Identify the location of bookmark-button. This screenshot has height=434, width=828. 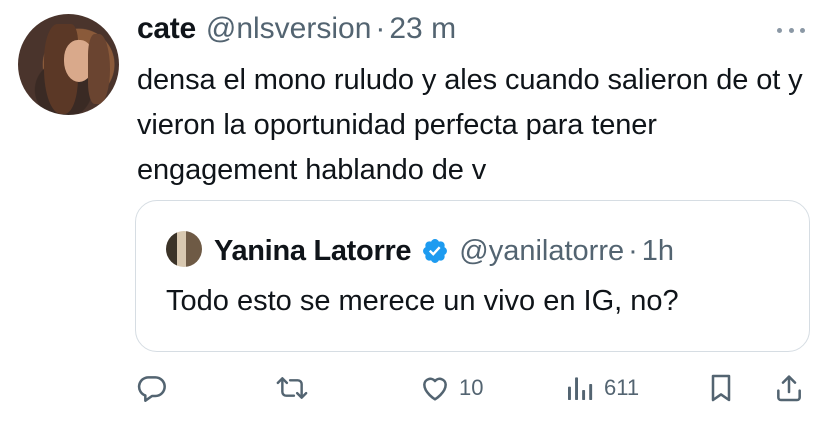
(721, 388).